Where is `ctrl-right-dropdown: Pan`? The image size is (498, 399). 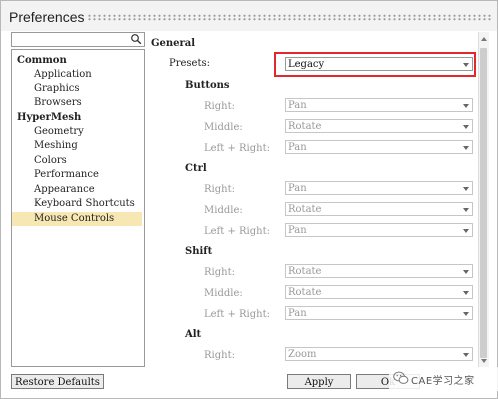 ctrl-right-dropdown: Pan is located at coordinates (379, 188).